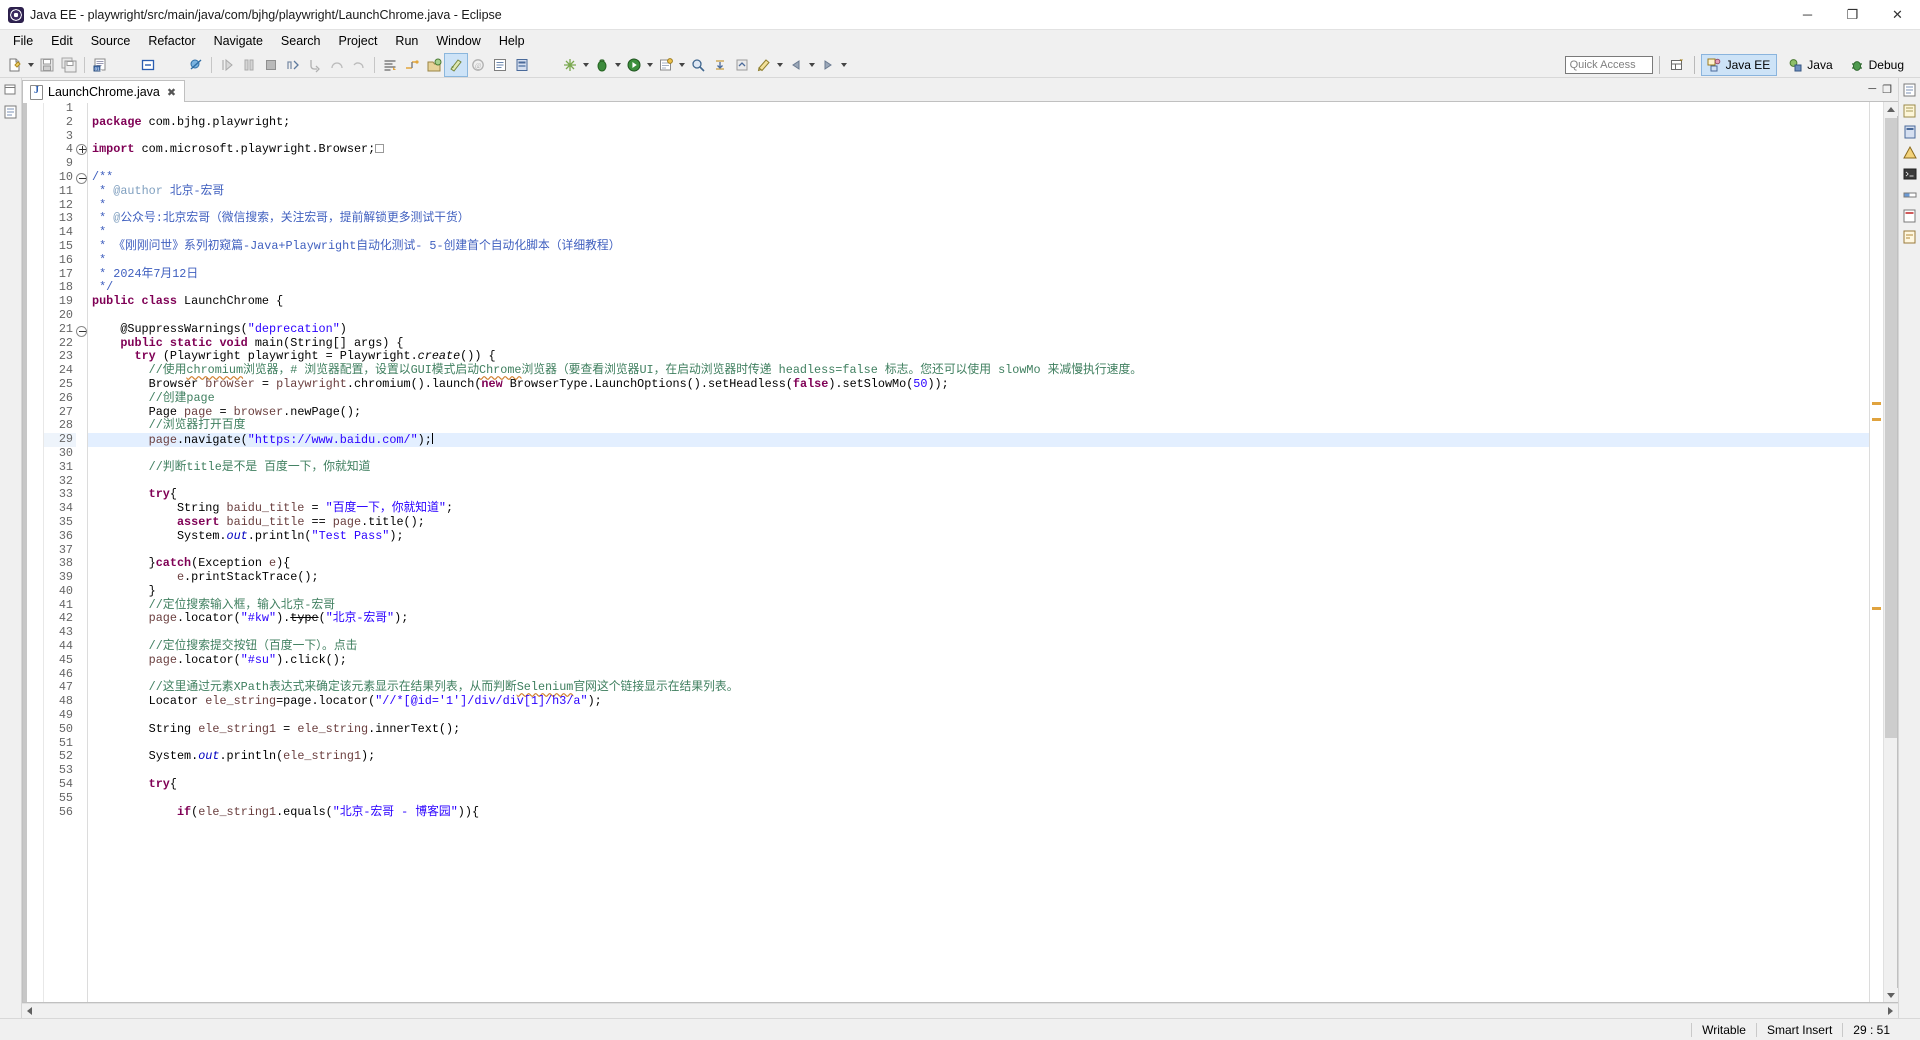  What do you see at coordinates (764, 65) in the screenshot?
I see `last-edit-icon` at bounding box center [764, 65].